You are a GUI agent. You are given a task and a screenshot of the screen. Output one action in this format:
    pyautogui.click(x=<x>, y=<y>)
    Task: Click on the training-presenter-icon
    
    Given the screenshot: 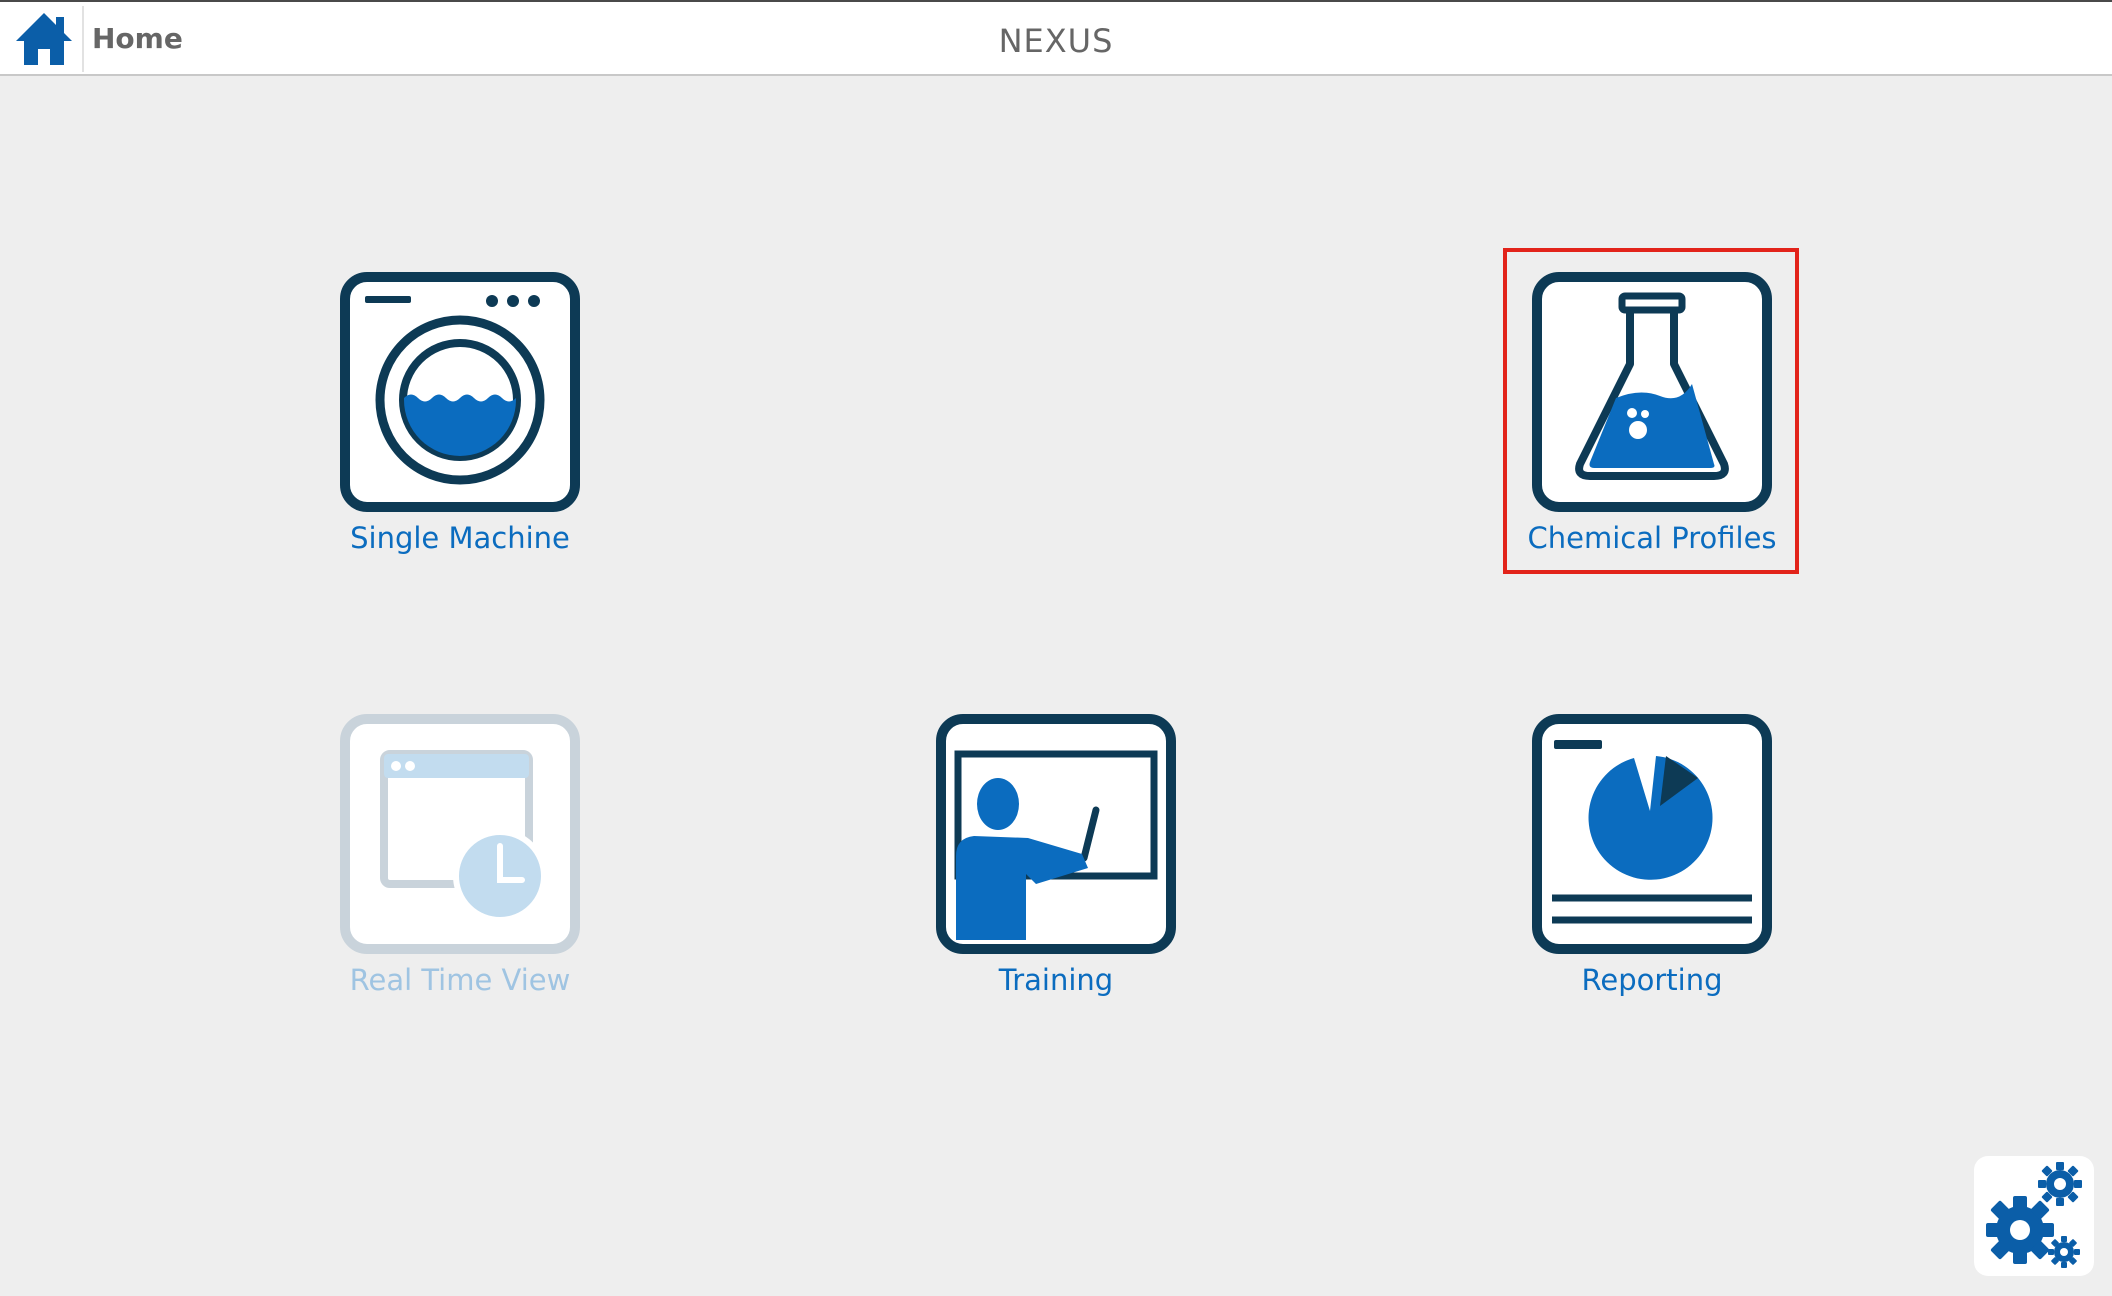 What is the action you would take?
    pyautogui.click(x=1056, y=834)
    